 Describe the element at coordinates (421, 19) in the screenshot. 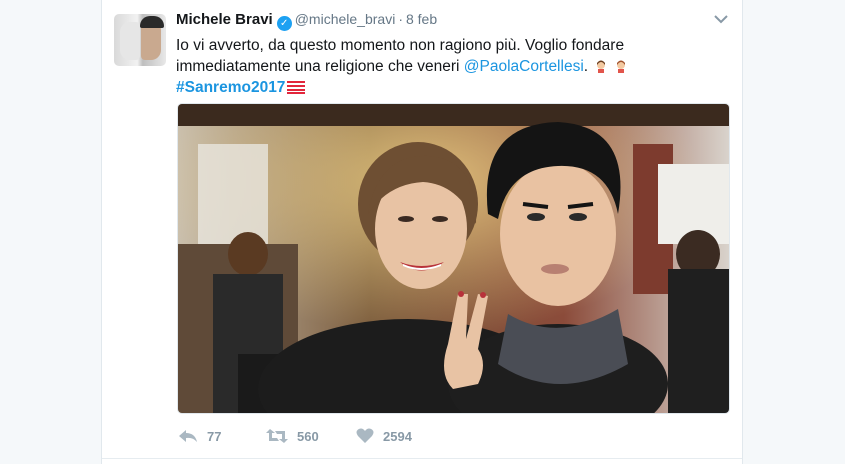

I see `tweet-date: 8 feb` at that location.